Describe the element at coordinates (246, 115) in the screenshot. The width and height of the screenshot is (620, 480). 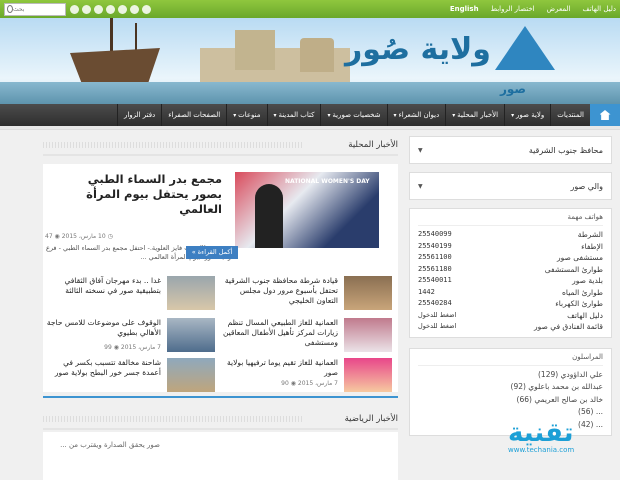
I see `nav-item-misc: منوعات` at that location.